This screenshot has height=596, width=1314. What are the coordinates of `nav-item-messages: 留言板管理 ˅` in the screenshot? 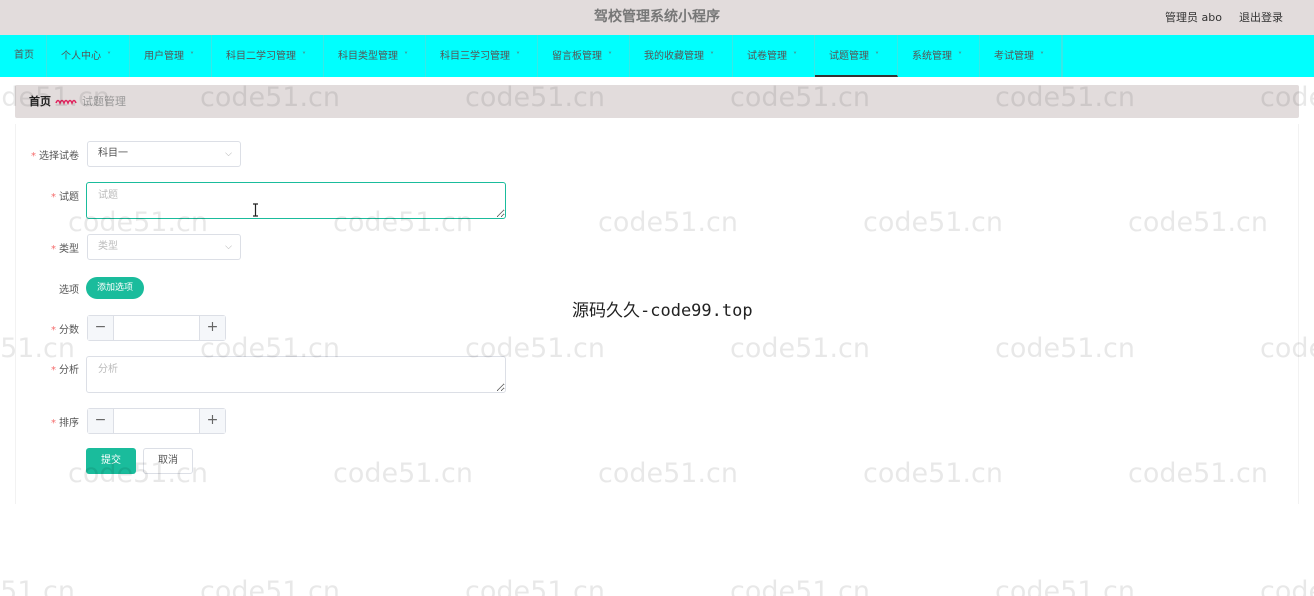 It's located at (584, 56).